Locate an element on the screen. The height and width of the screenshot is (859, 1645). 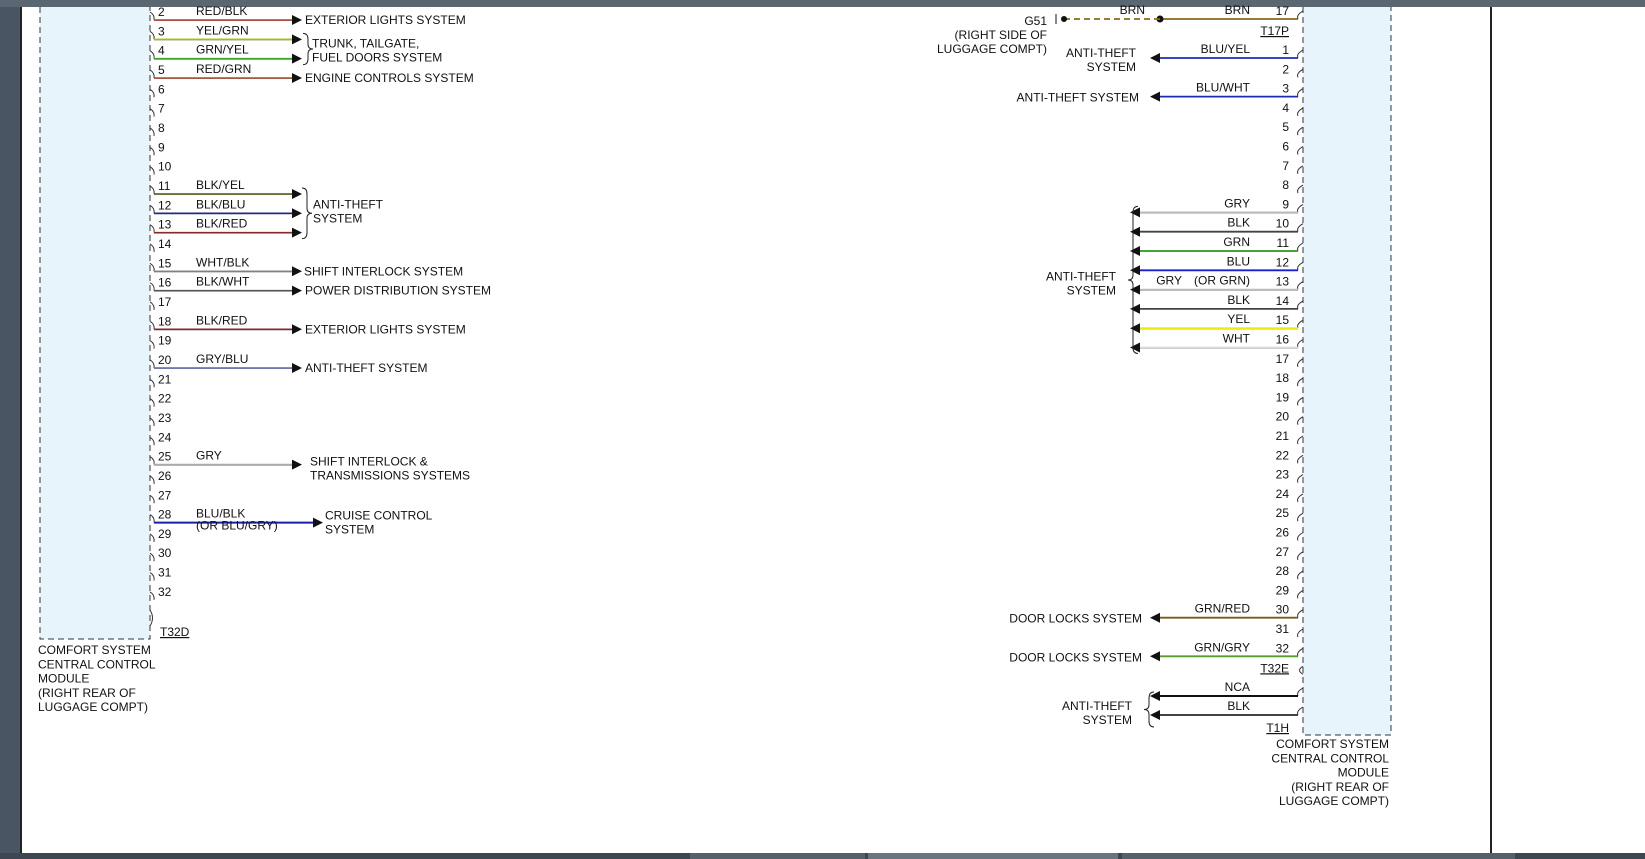
left-pin-number-24: 24 is located at coordinates (165, 437).